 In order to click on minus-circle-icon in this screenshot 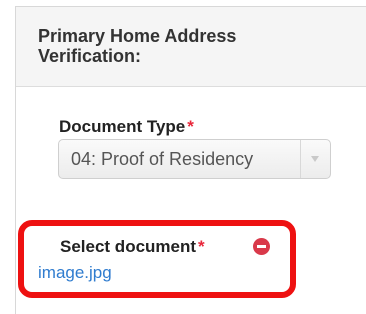, I will do `click(261, 246)`.